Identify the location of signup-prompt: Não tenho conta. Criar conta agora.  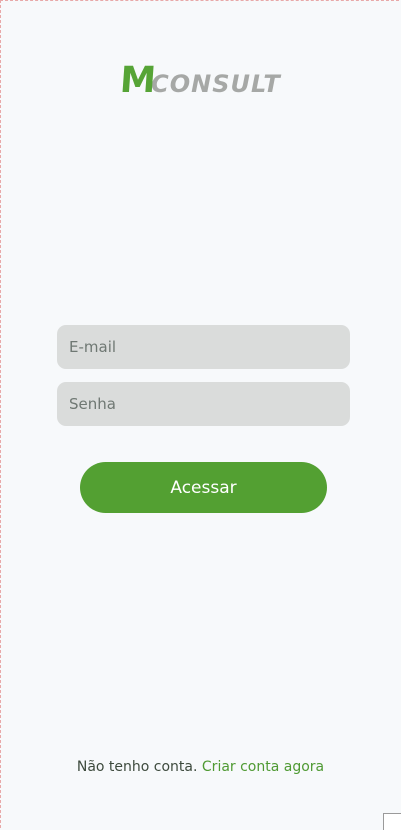
(200, 767).